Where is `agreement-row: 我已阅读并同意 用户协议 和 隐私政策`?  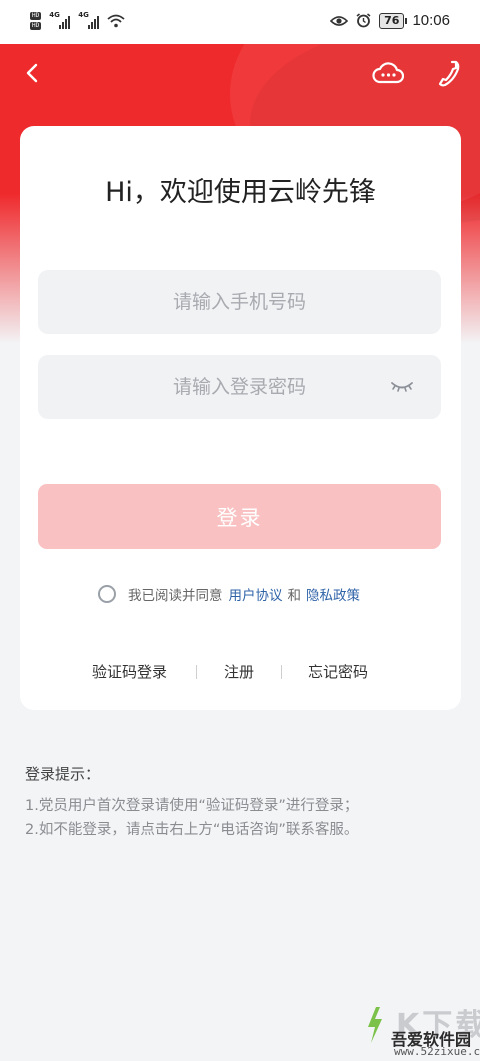
agreement-row: 我已阅读并同意 用户协议 和 隐私政策 is located at coordinates (229, 594).